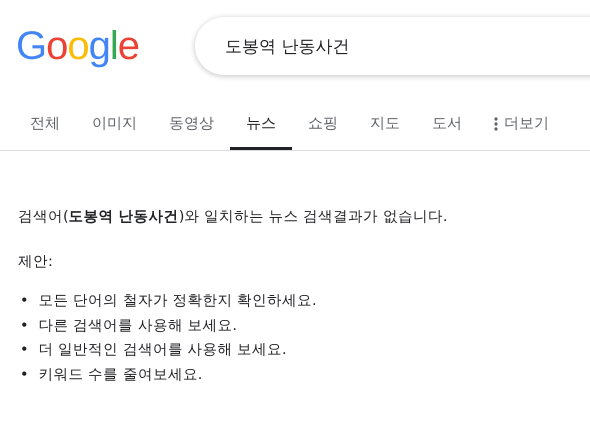 The image size is (590, 442). What do you see at coordinates (261, 129) in the screenshot?
I see `tab: 뉴스` at bounding box center [261, 129].